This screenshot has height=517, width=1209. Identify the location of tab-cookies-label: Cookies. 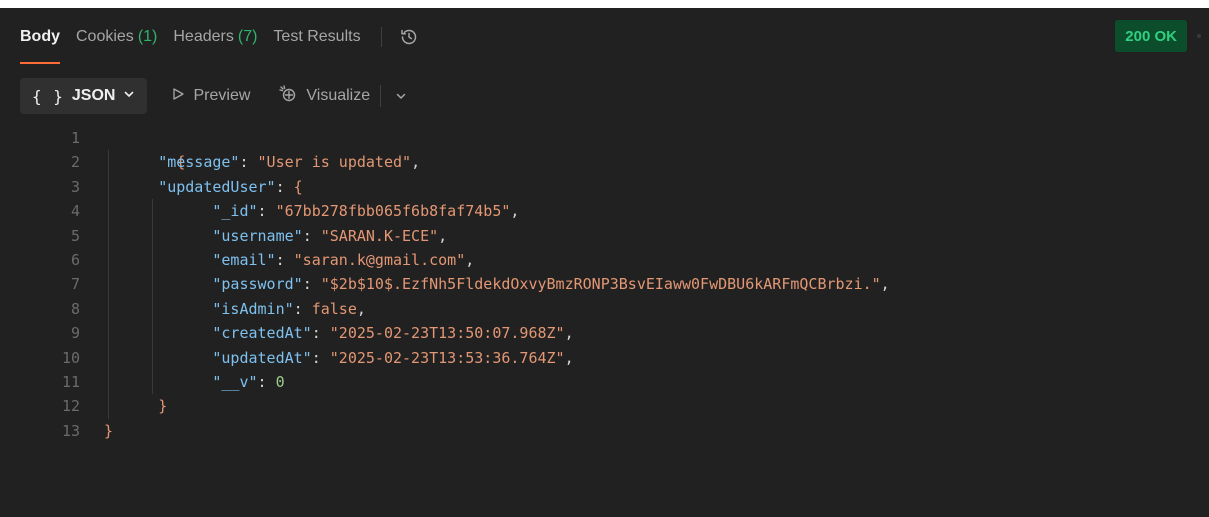
(105, 36).